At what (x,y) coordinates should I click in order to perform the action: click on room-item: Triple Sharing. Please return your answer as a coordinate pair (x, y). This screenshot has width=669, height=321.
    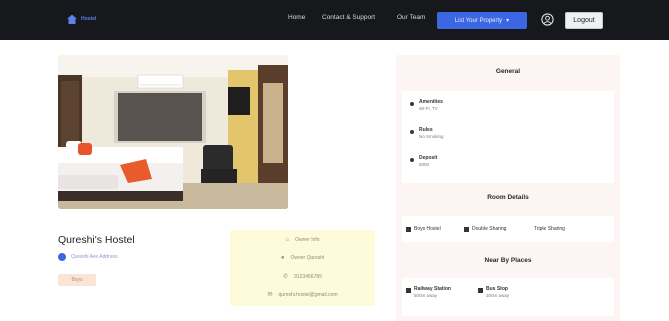
    Looking at the image, I should click on (549, 229).